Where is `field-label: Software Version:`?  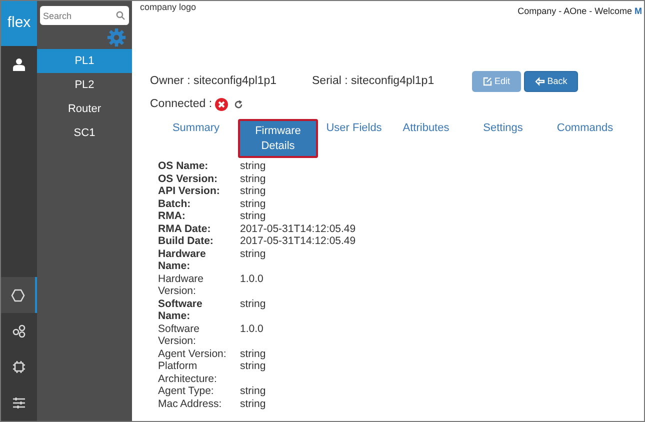
field-label: Software Version: is located at coordinates (179, 335).